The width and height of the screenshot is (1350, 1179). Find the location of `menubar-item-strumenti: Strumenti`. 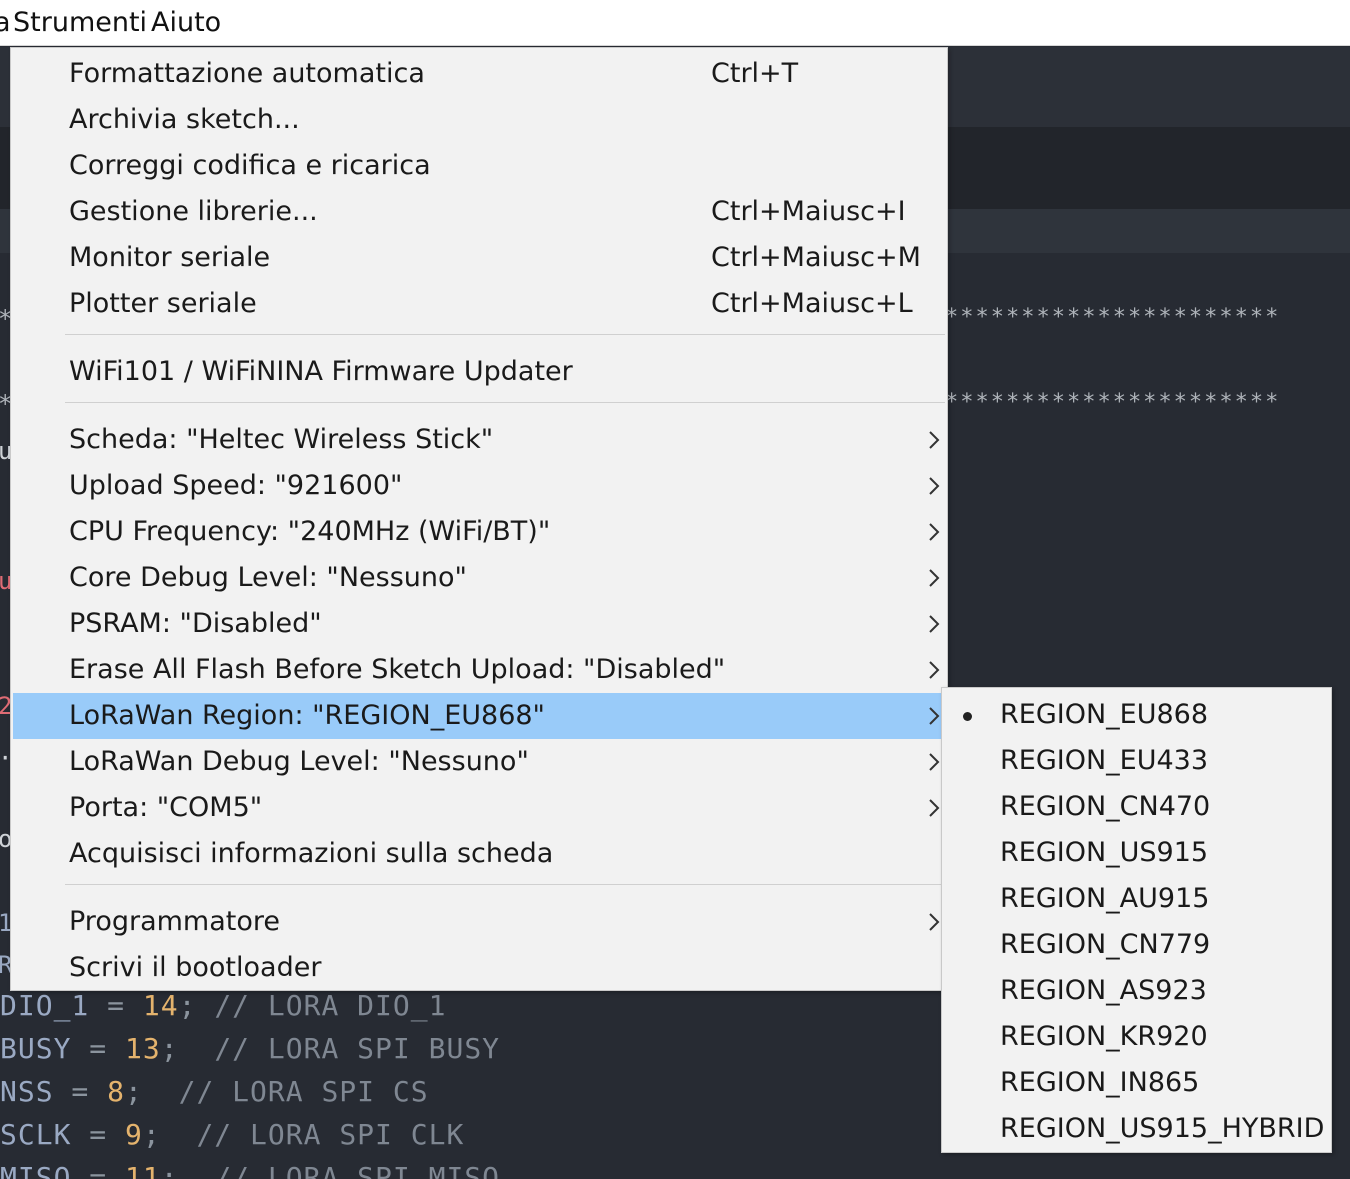

menubar-item-strumenti: Strumenti is located at coordinates (80, 23).